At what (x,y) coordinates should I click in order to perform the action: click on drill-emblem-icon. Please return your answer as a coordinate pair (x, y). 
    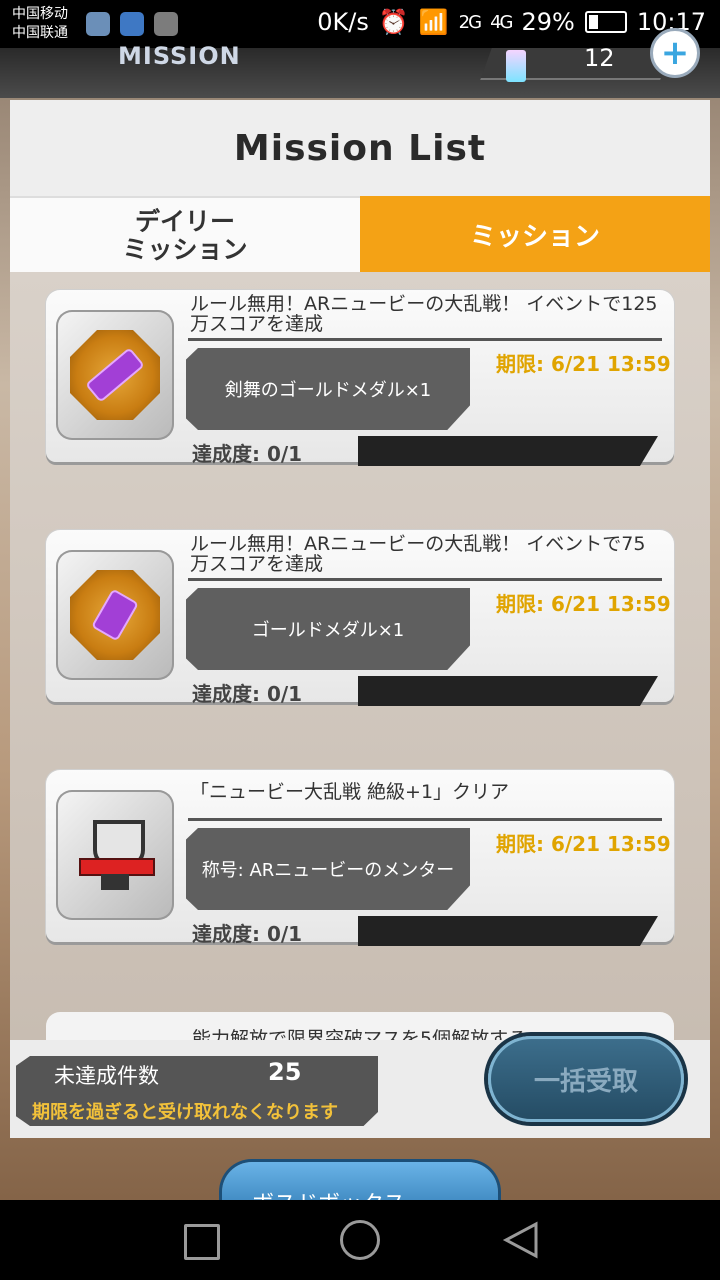
    Looking at the image, I should click on (115, 615).